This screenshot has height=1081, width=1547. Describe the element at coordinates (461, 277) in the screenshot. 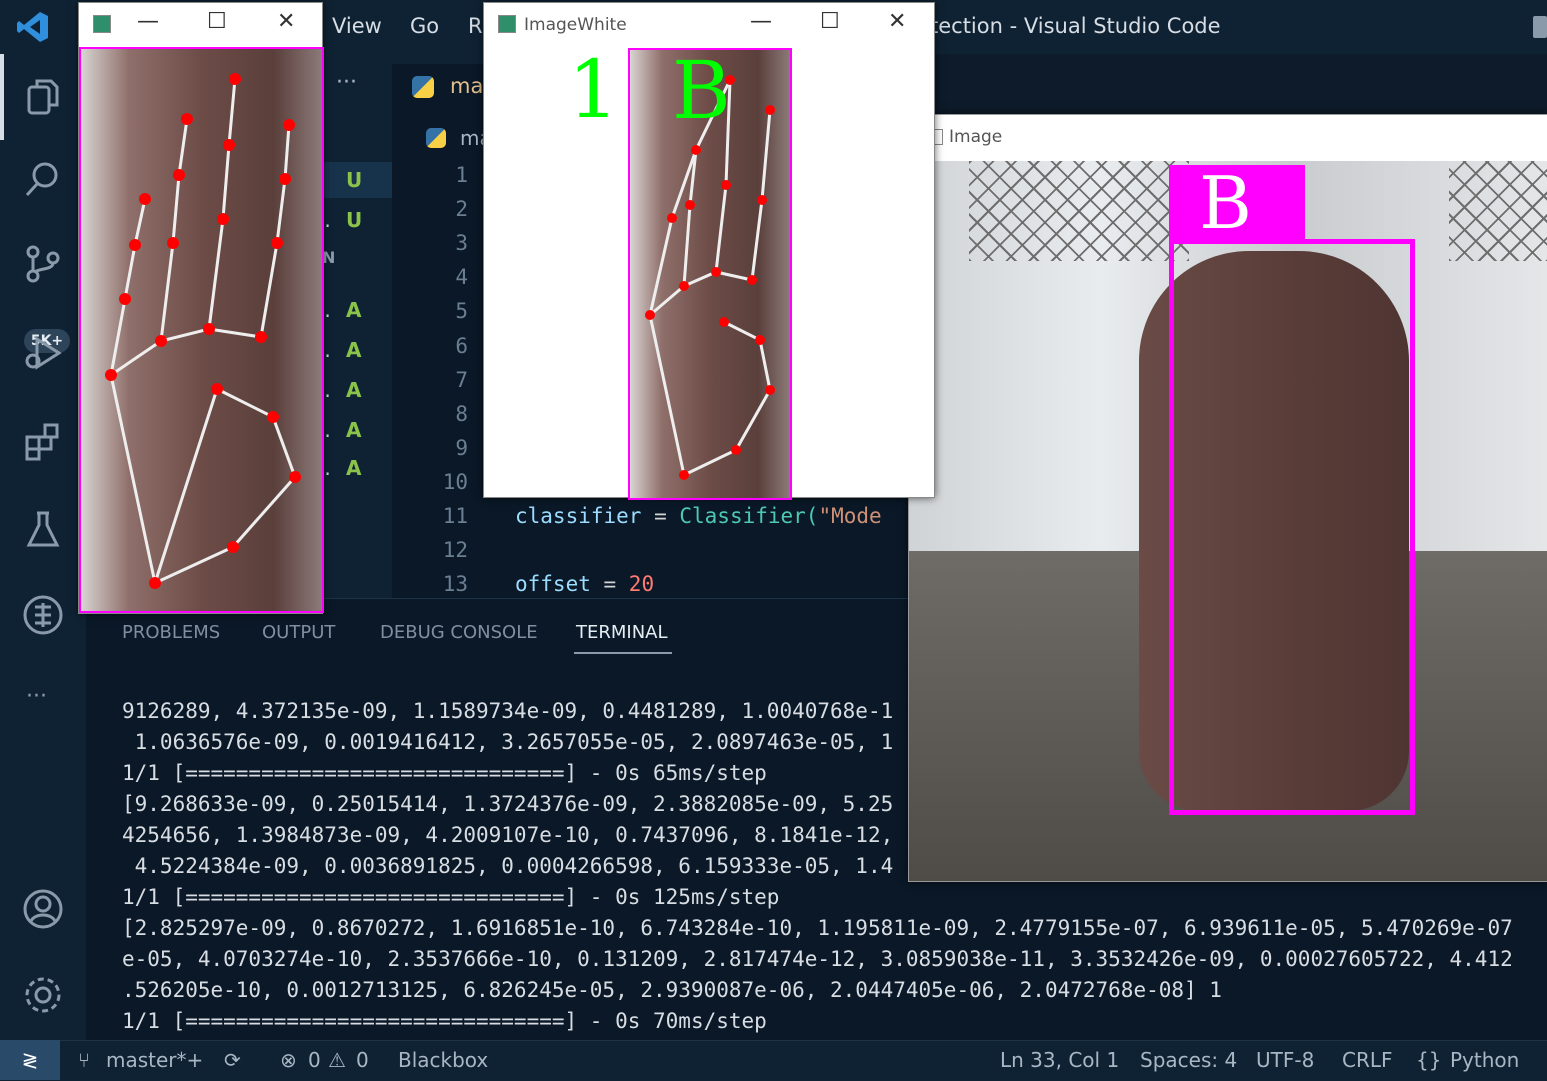

I see `line-number: 4` at that location.